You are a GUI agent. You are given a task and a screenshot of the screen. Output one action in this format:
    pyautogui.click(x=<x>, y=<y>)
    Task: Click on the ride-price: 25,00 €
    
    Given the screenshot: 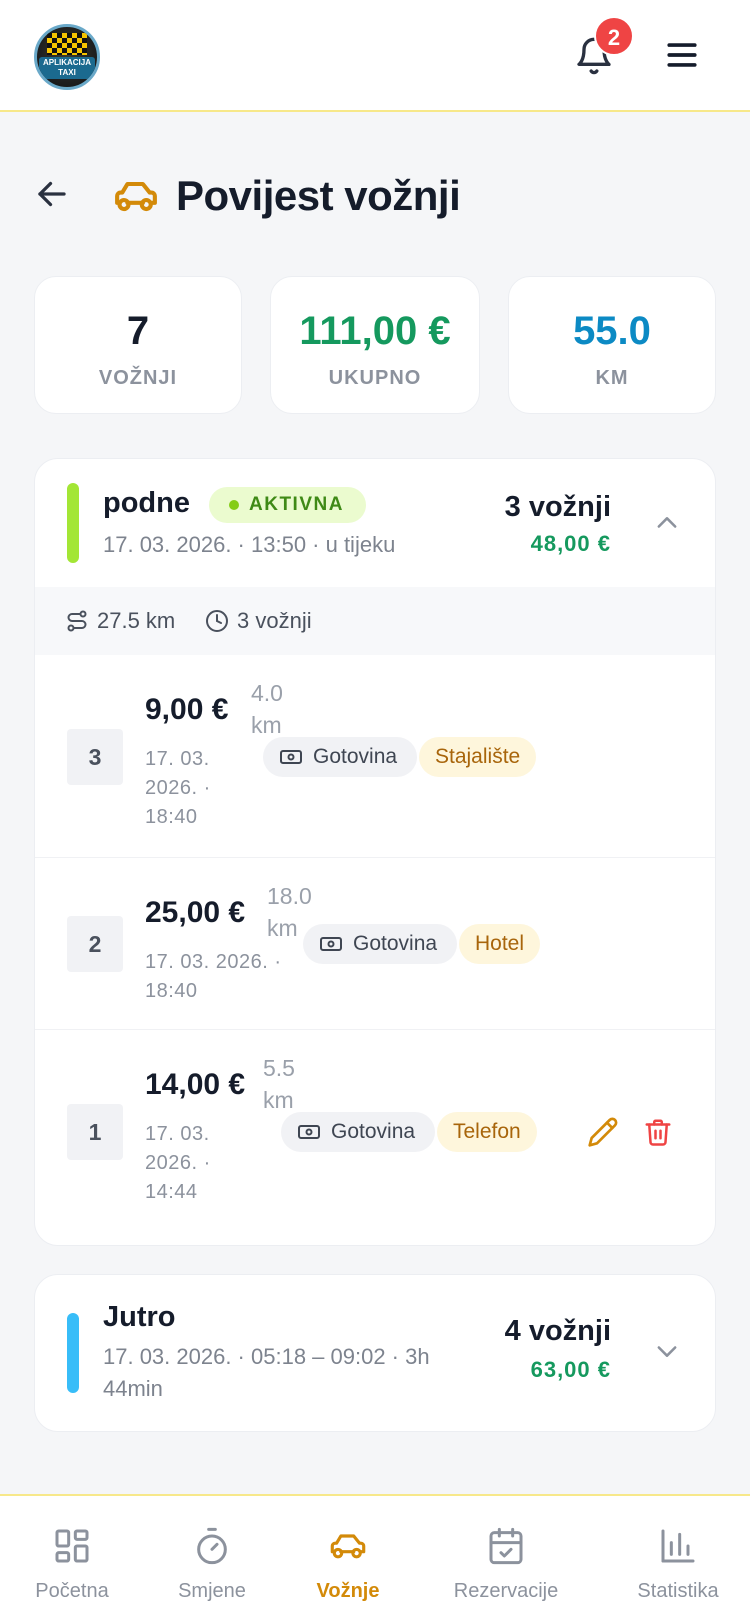 What is the action you would take?
    pyautogui.click(x=195, y=912)
    